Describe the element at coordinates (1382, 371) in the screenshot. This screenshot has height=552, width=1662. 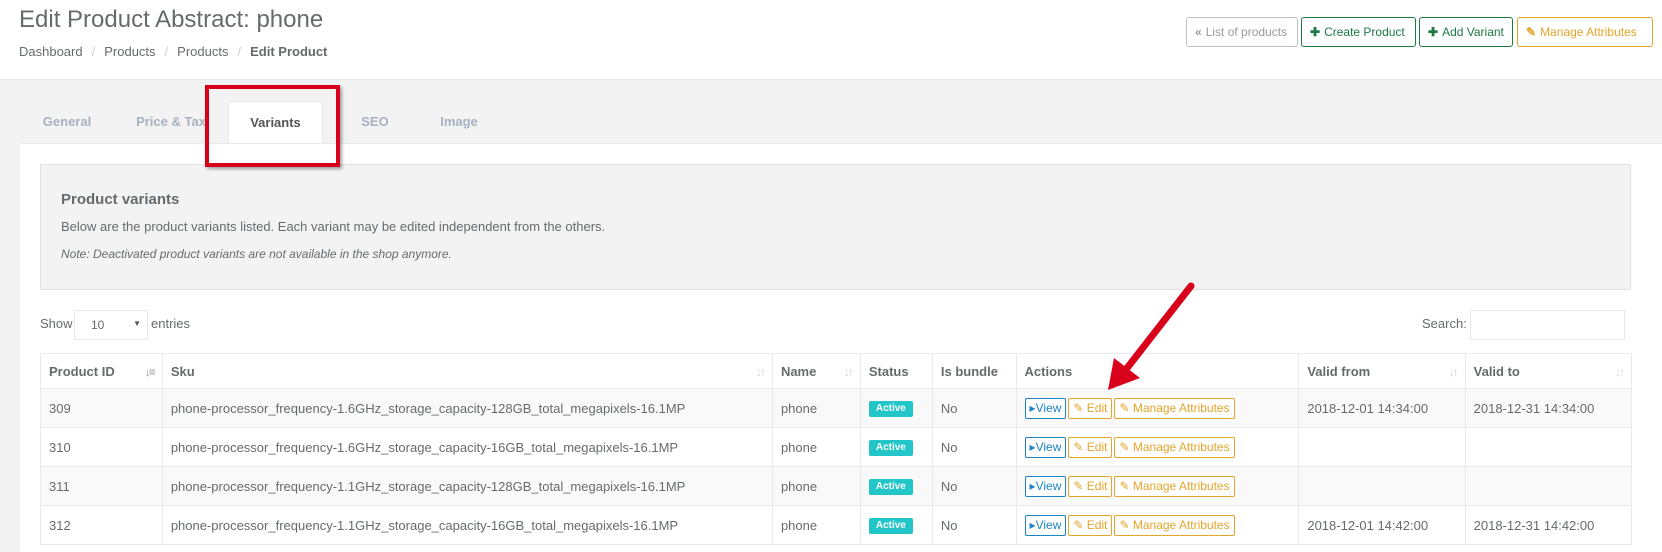
I see `column-header-valid-from: Valid from ↓↑` at that location.